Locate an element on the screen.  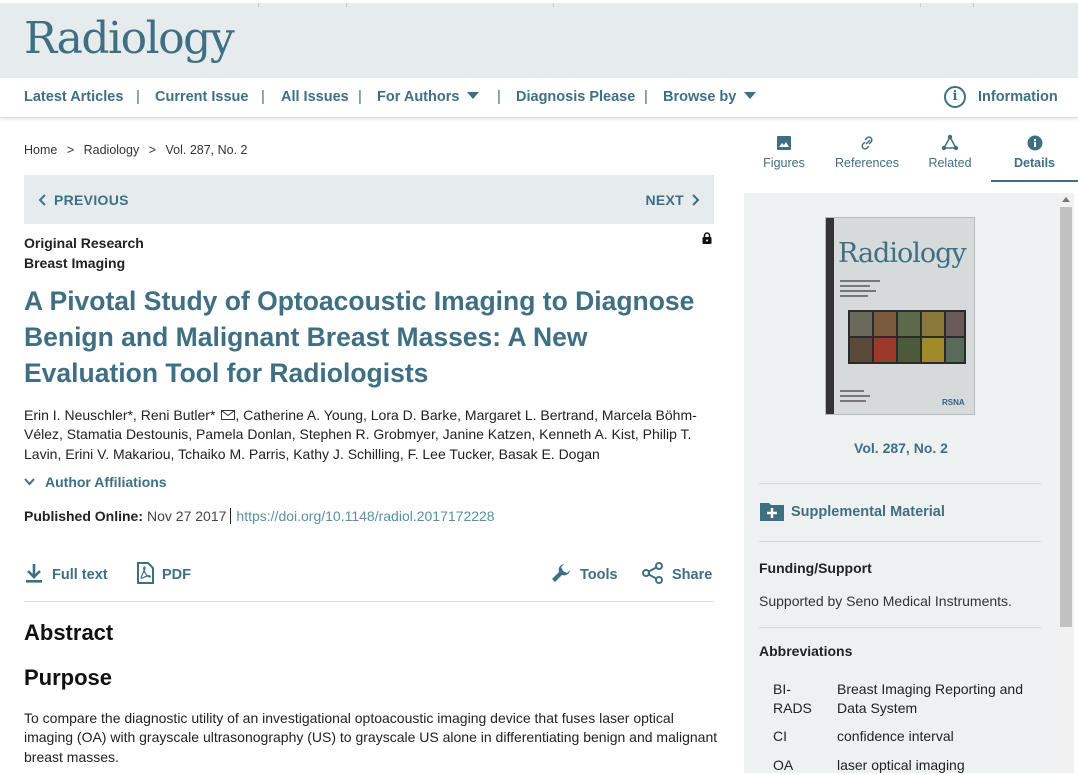
network-icon is located at coordinates (950, 142).